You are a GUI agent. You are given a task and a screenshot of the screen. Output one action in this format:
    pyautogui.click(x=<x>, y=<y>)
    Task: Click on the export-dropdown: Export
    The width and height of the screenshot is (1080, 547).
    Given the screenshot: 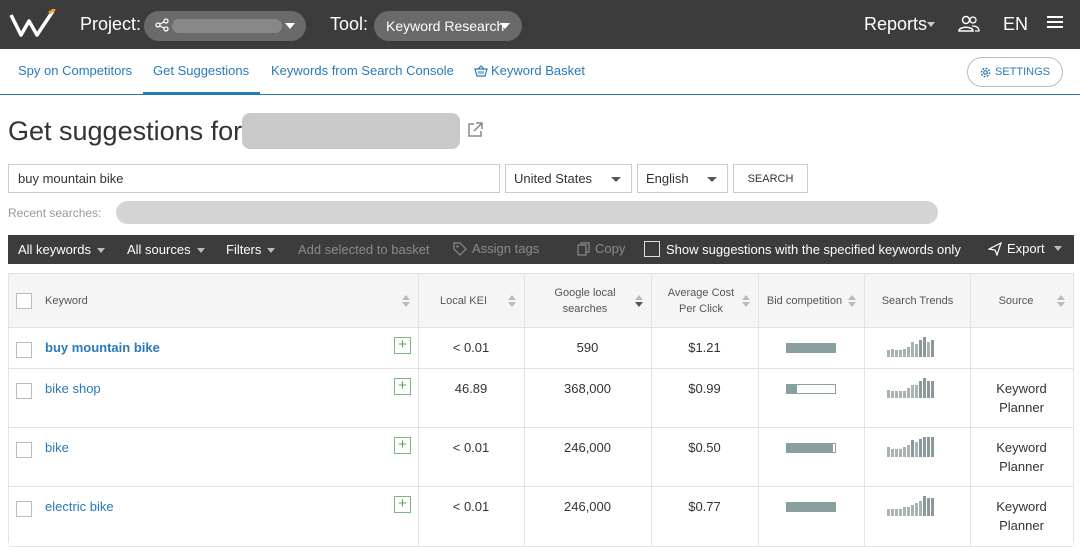 What is the action you would take?
    pyautogui.click(x=1025, y=248)
    